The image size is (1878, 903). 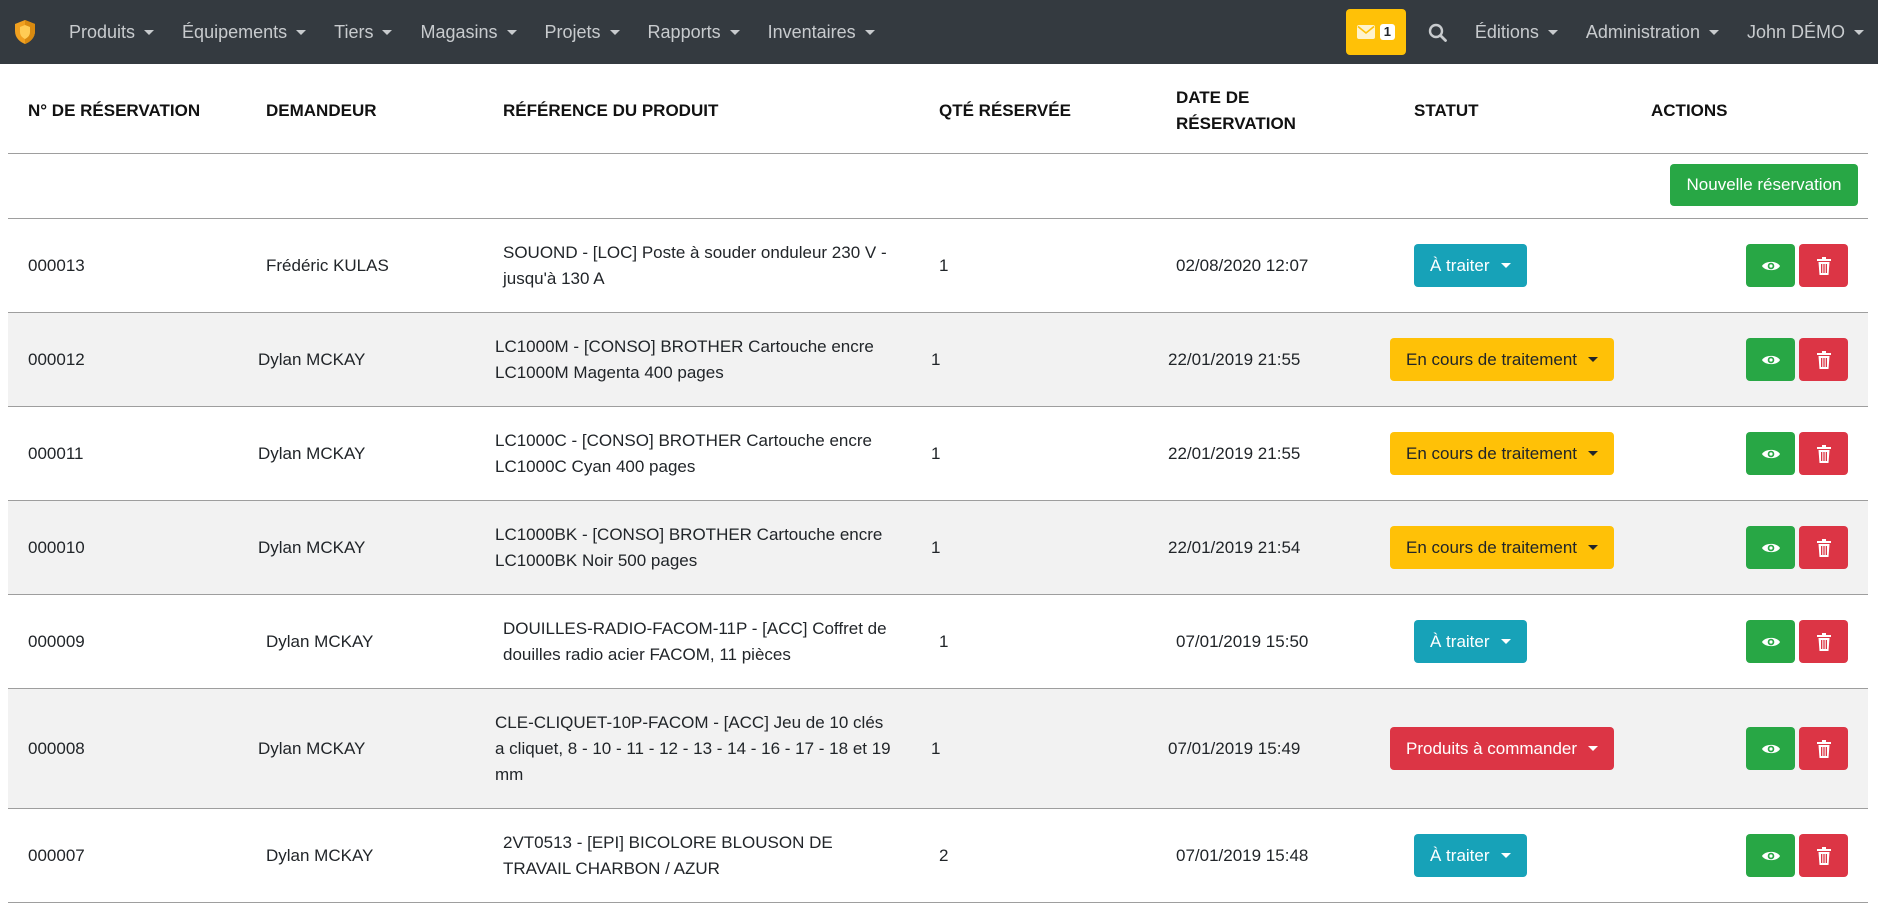 I want to click on menu-editions: Éditions, so click(x=1516, y=32).